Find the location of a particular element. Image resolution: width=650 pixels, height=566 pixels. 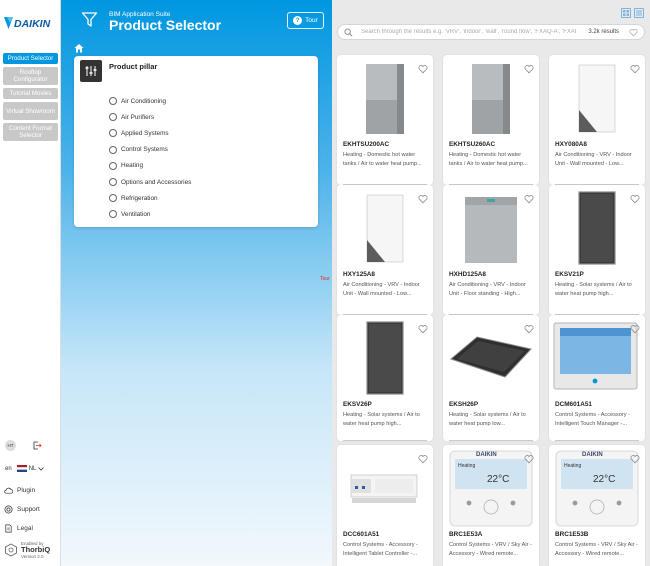

sidebar-item-virtual-showroom: Virtual Showroom is located at coordinates (30, 111).